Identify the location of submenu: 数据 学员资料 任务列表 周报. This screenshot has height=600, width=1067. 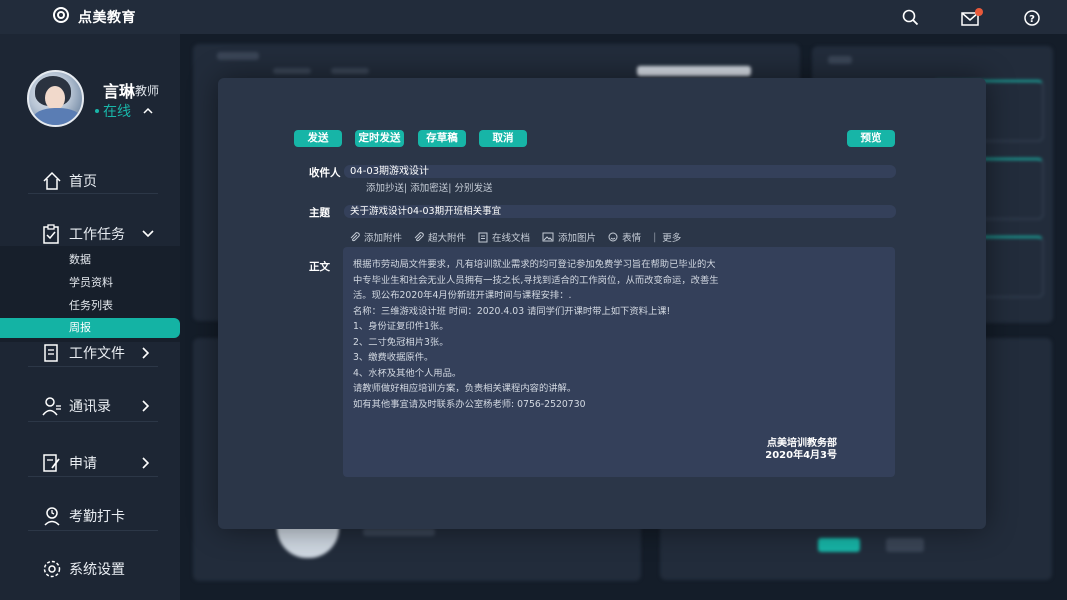
(90, 294).